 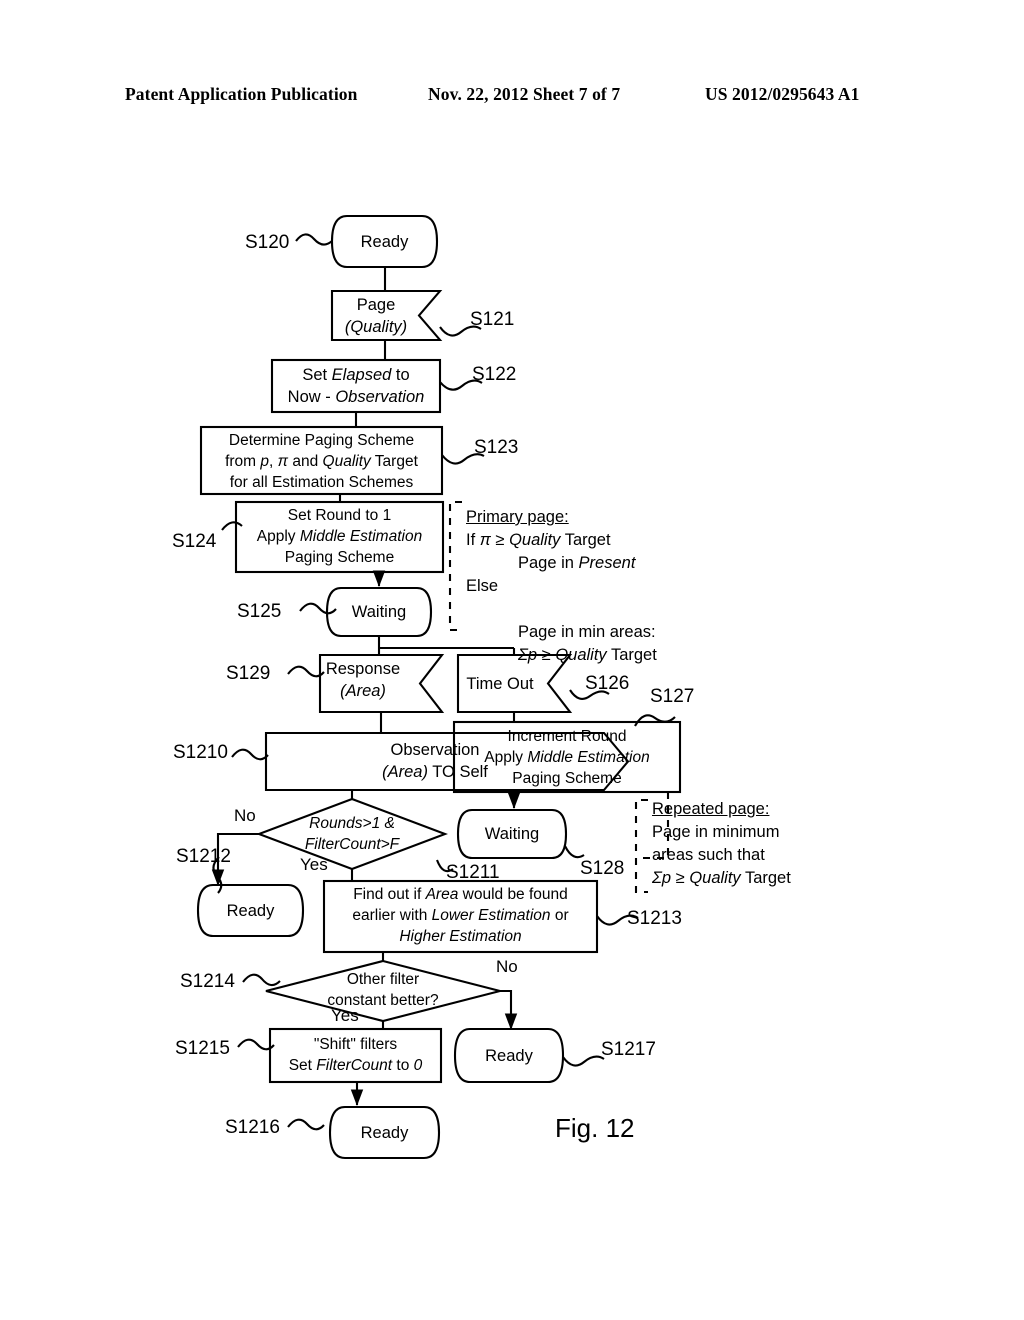 What do you see at coordinates (252, 1127) in the screenshot?
I see `ref-s1216: S1216` at bounding box center [252, 1127].